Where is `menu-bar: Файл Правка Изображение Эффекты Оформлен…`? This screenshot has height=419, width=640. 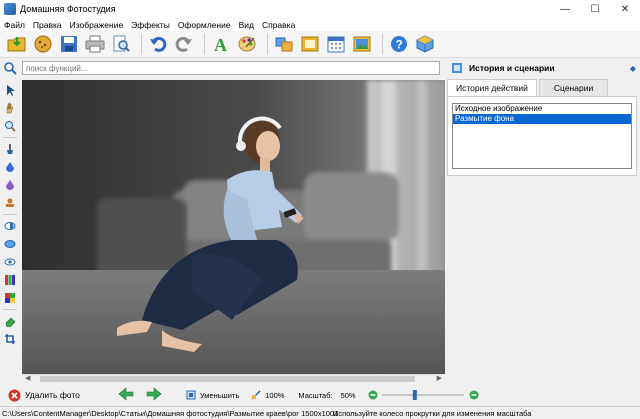 menu-bar: Файл Правка Изображение Эффекты Оформлен… is located at coordinates (320, 24).